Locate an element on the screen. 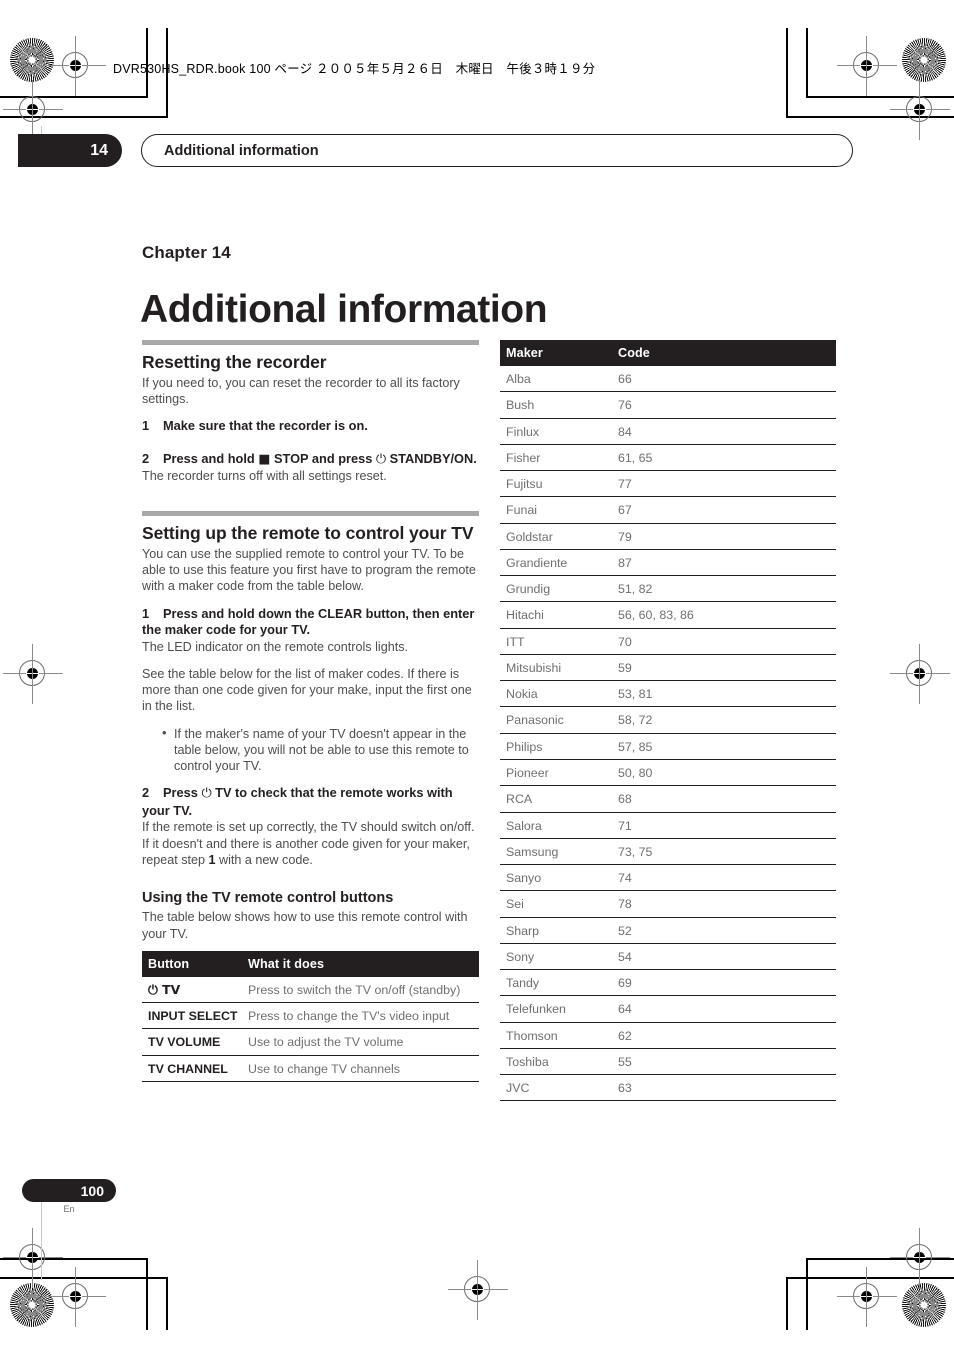 This screenshot has height=1351, width=954. table-row: Tandy 69 is located at coordinates (668, 983).